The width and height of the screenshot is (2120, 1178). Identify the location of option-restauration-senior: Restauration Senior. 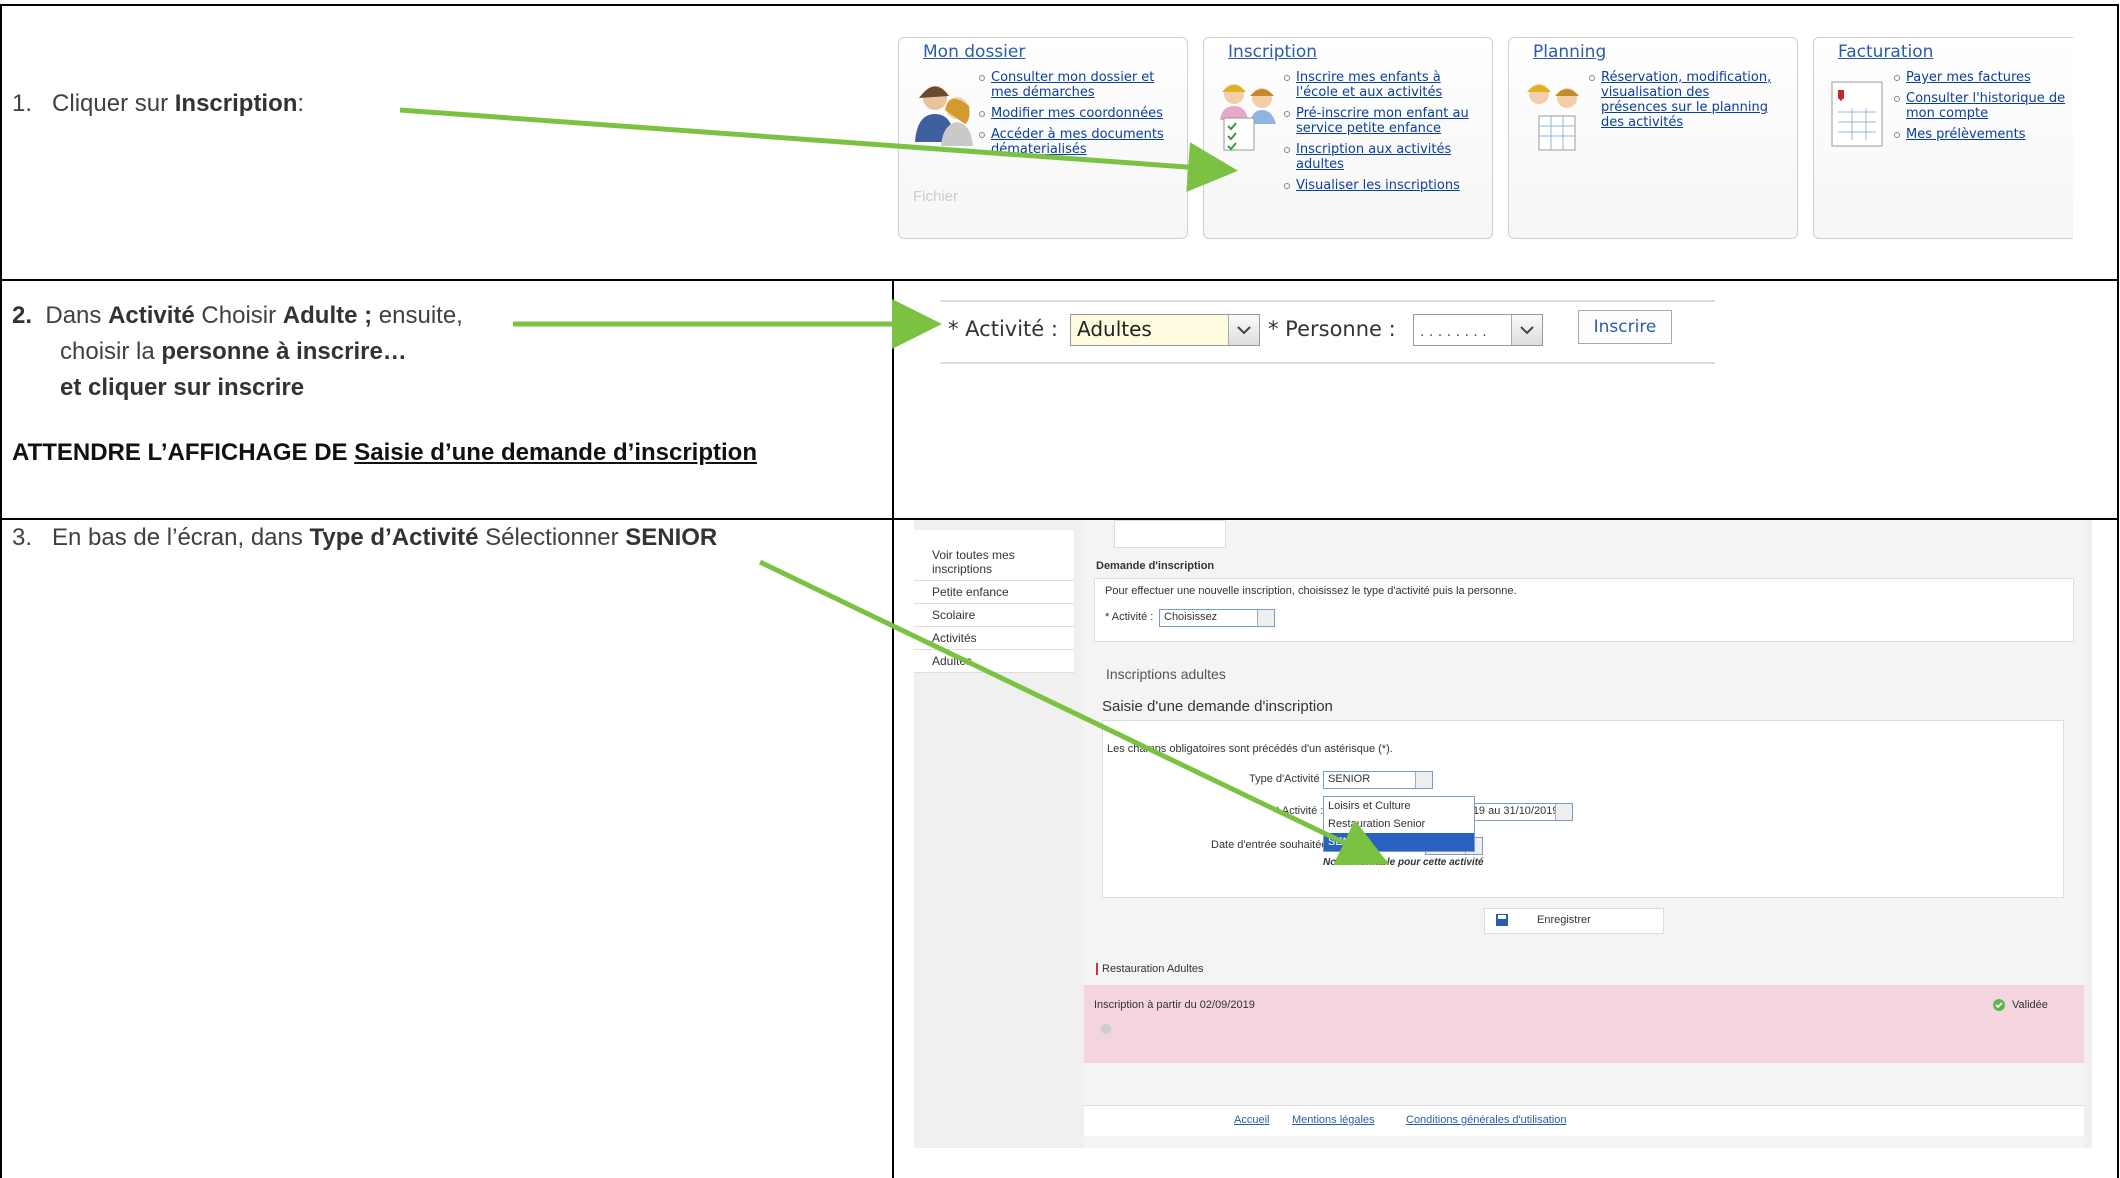
(1399, 824).